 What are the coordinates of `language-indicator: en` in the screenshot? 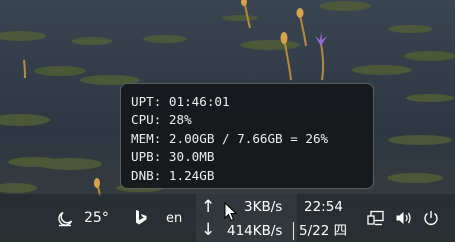 It's located at (174, 218).